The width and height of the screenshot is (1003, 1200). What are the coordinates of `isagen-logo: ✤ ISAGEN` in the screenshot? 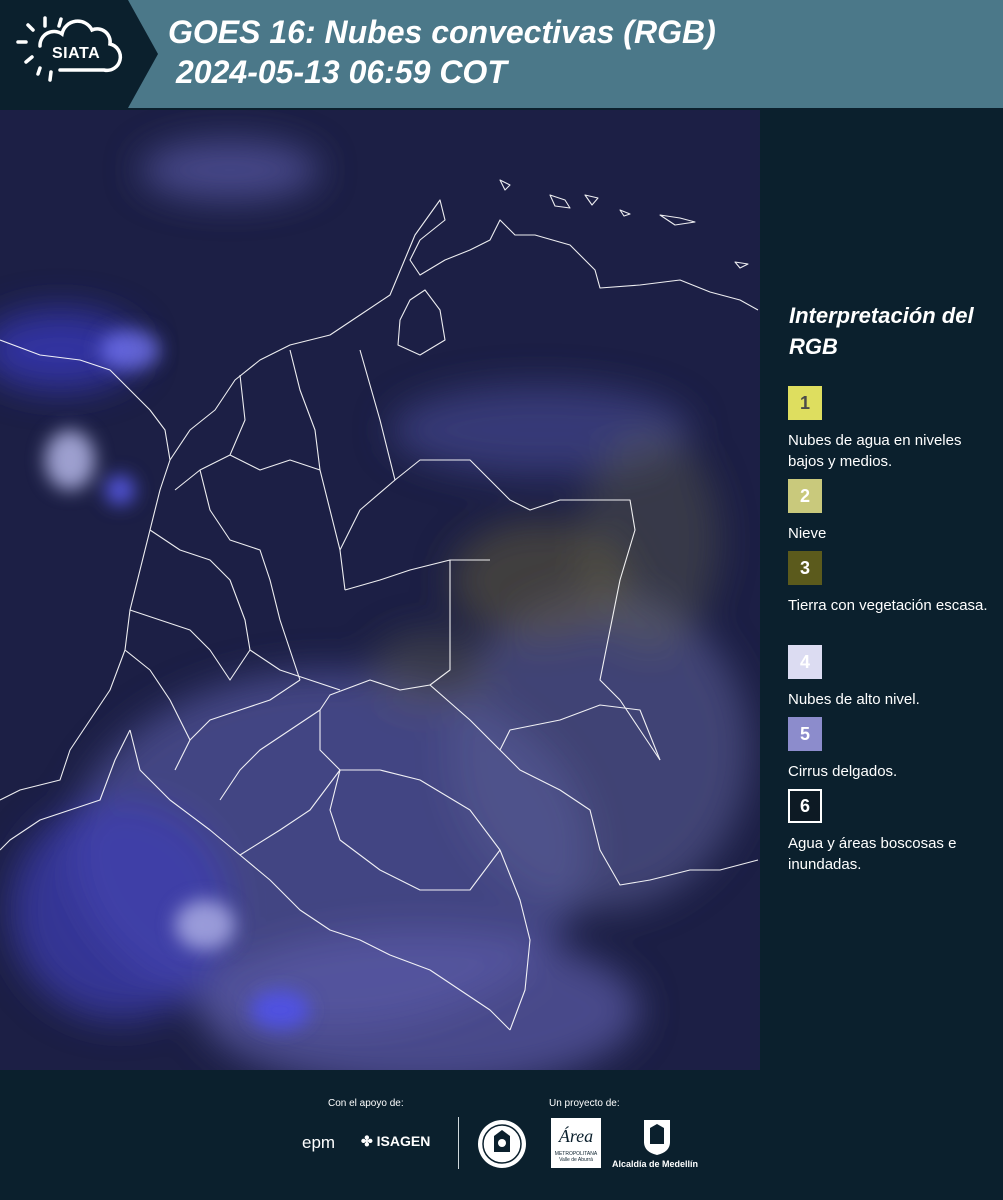 It's located at (395, 1141).